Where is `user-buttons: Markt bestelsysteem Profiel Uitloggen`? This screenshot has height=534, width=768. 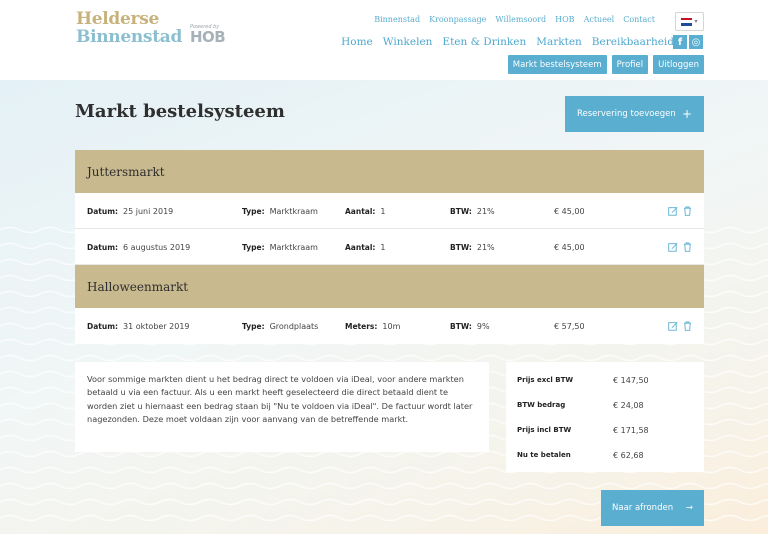
user-buttons: Markt bestelsysteem Profiel Uitloggen is located at coordinates (605, 64).